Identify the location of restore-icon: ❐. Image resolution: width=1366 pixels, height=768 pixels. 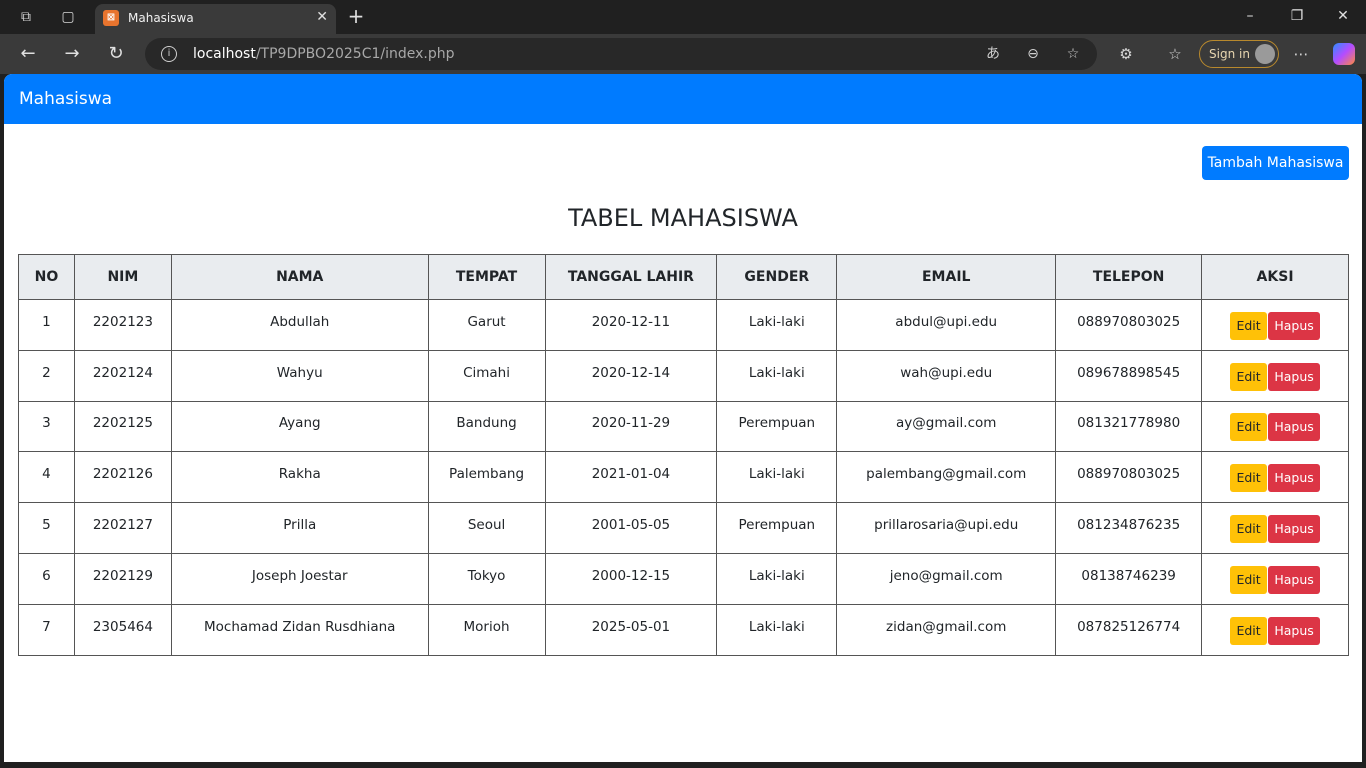
(1297, 16).